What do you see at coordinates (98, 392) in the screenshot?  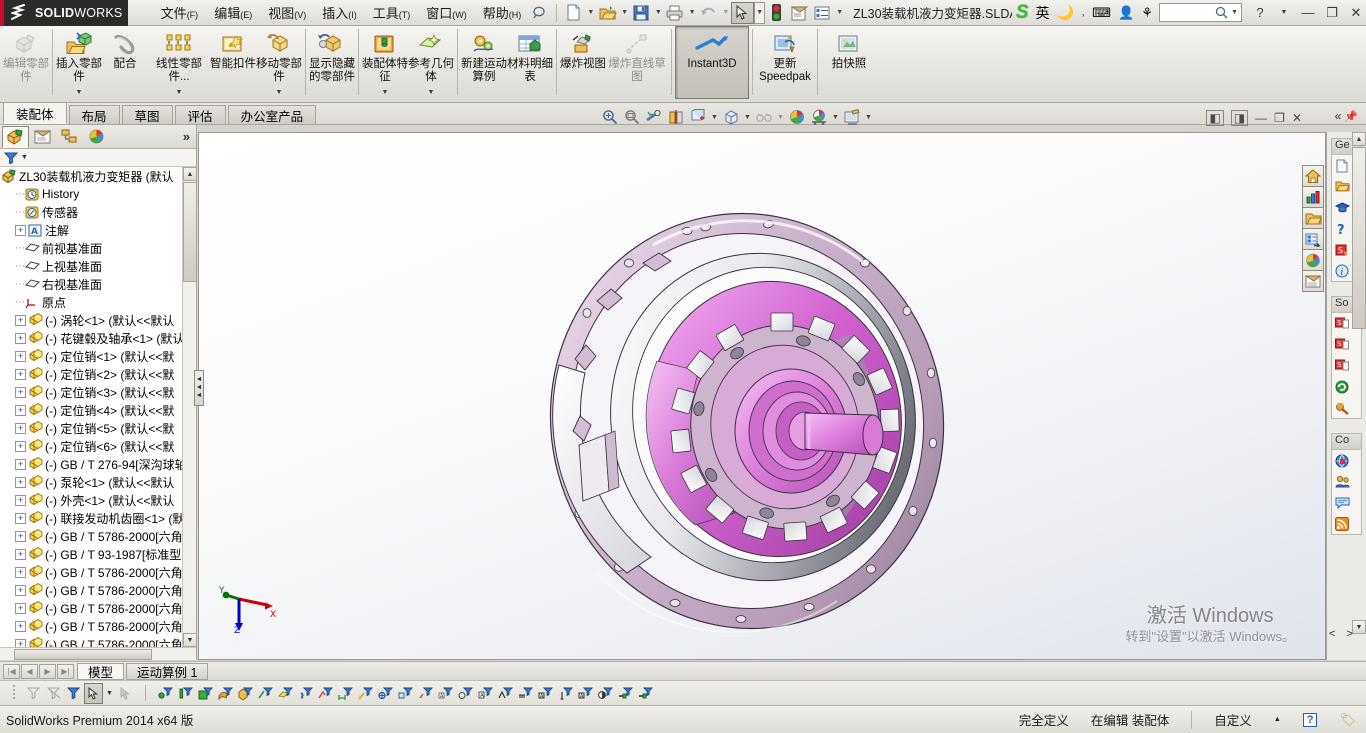 I see `feature-tree-item: + (-) 定位销<3> (默认<<默` at bounding box center [98, 392].